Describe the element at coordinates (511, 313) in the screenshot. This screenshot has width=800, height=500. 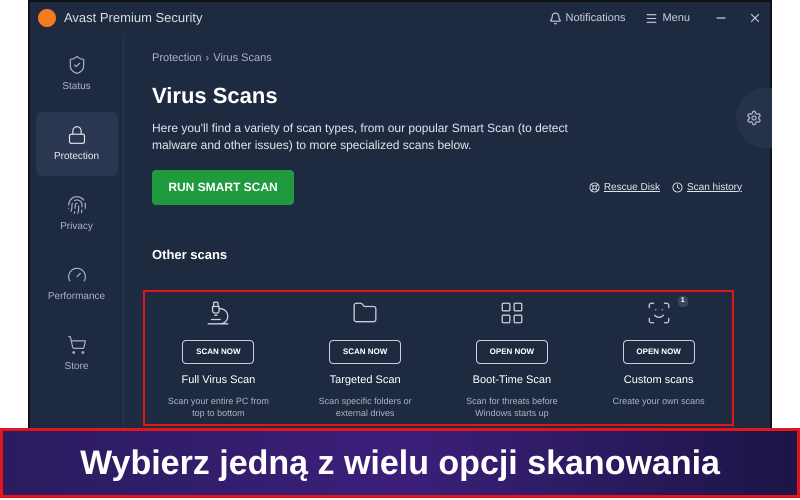
I see `windows-icon` at that location.